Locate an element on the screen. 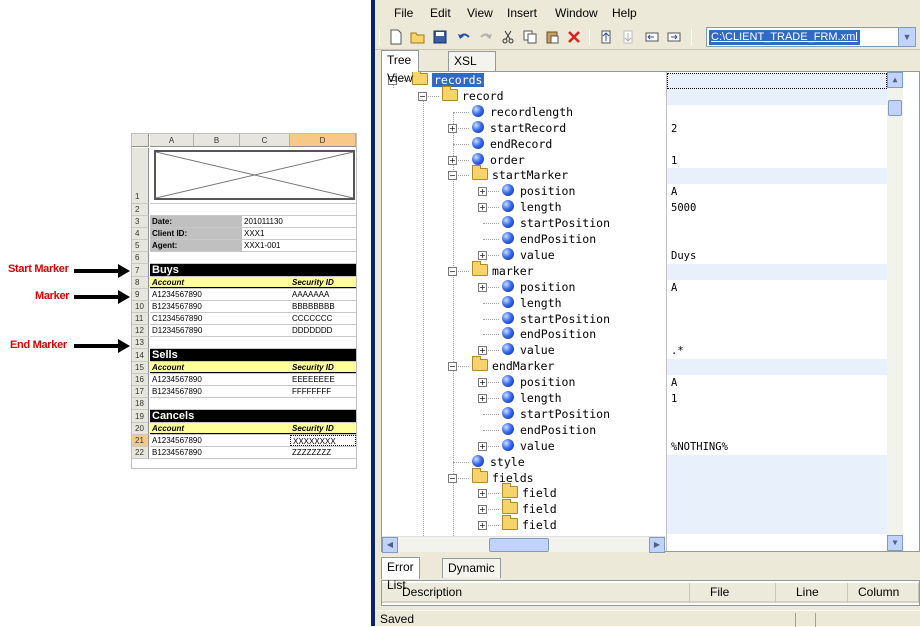  row-number: 11 is located at coordinates (140, 319).